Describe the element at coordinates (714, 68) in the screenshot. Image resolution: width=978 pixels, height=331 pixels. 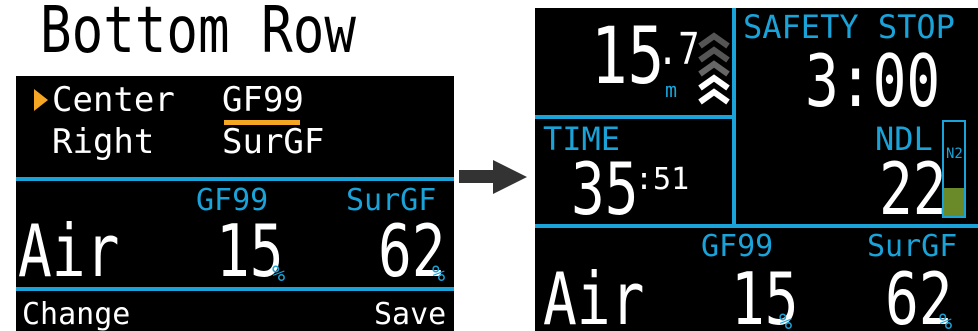
I see `ascent-rate-icon` at that location.